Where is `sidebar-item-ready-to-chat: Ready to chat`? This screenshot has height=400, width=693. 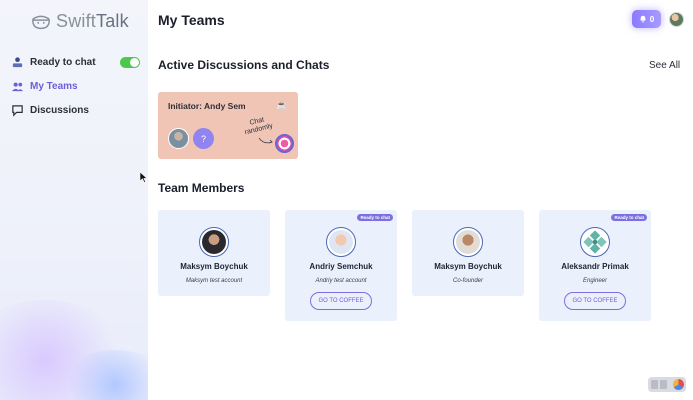 sidebar-item-ready-to-chat: Ready to chat is located at coordinates (75, 62).